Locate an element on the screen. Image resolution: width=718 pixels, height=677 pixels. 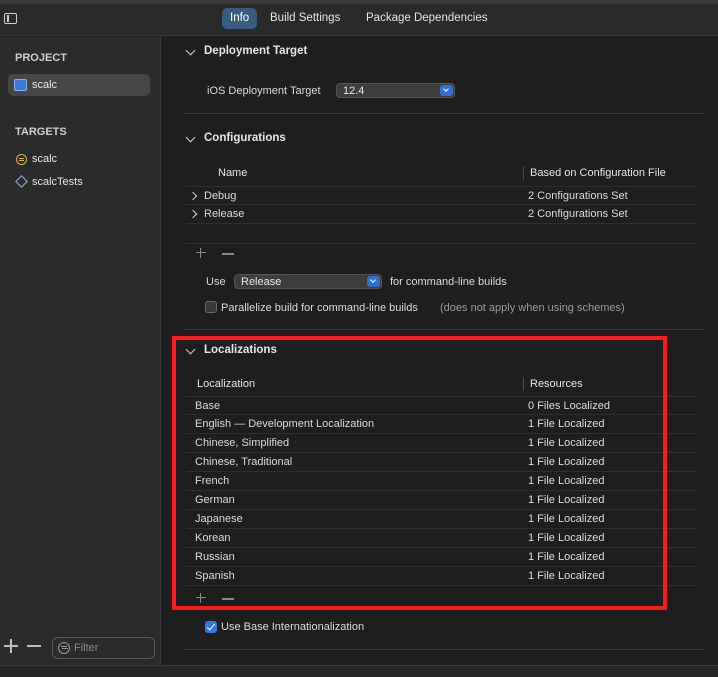
column-header-name: Name is located at coordinates (232, 173).